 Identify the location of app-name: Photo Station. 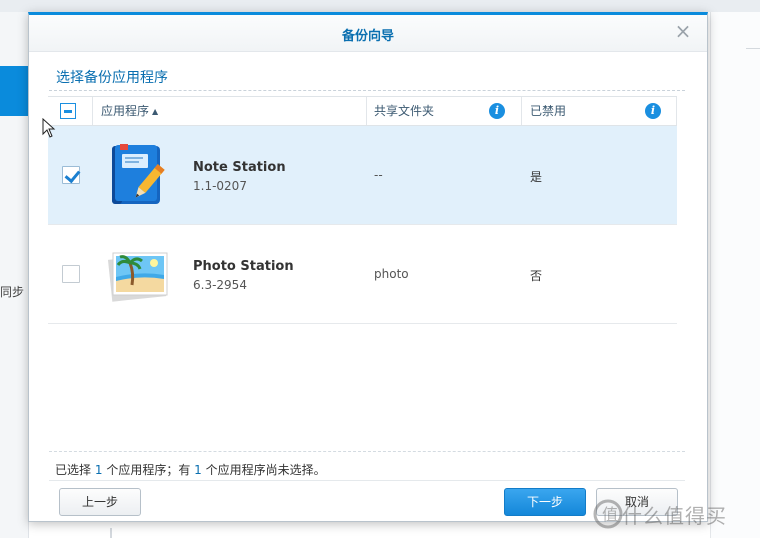
(243, 266).